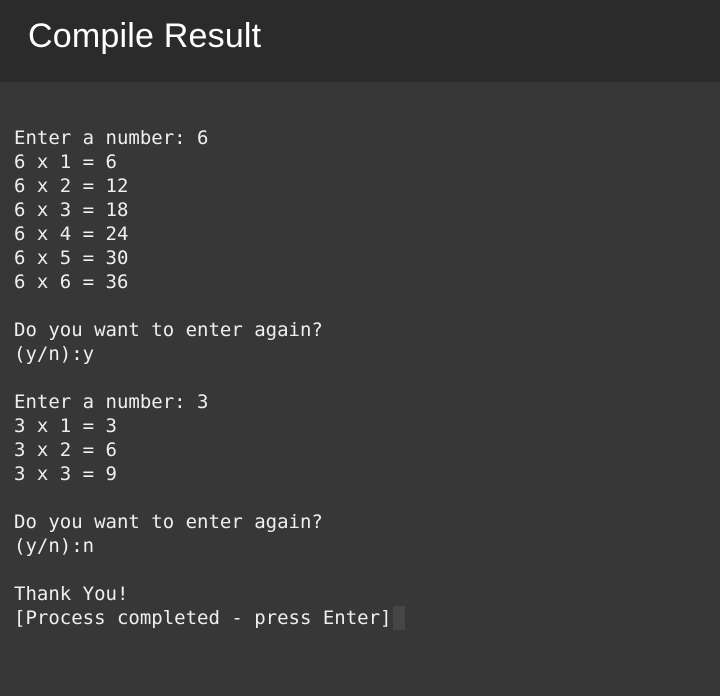  I want to click on terminal-prompt-line: [Process completed - press Enter], so click(209, 618).